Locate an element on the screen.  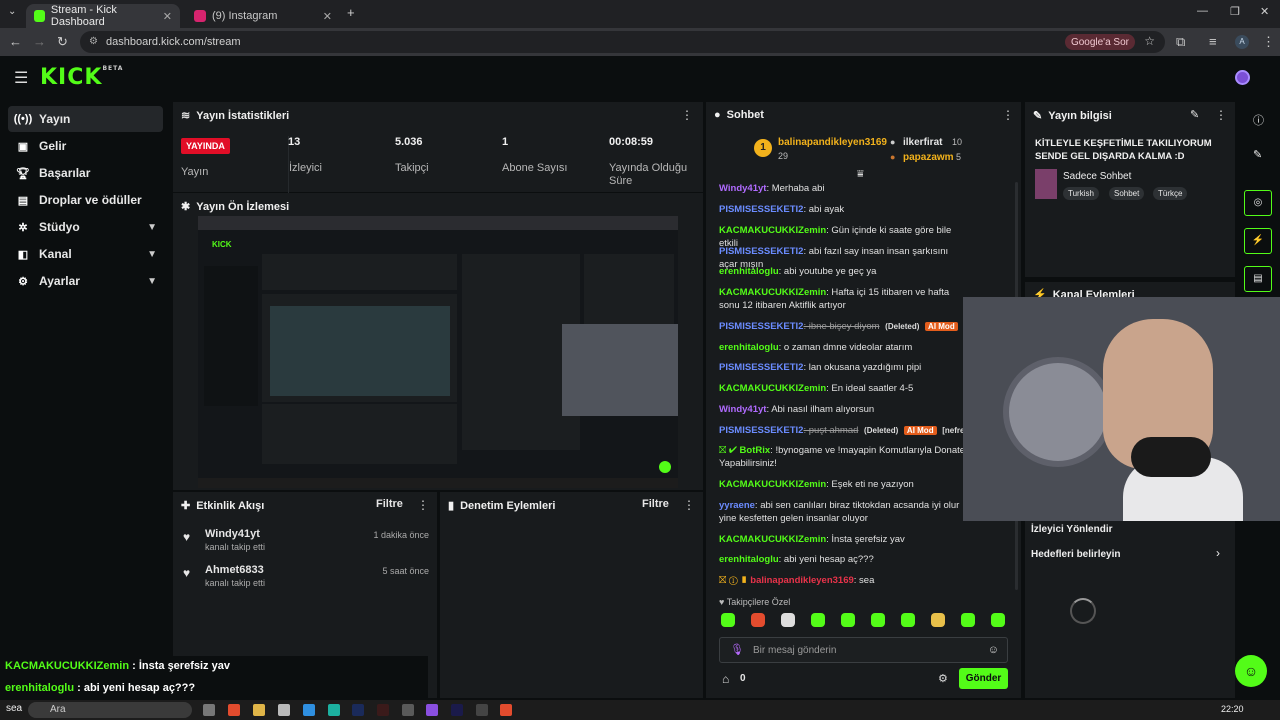
chat-more-icon: ⋮ is located at coordinates (1008, 115).